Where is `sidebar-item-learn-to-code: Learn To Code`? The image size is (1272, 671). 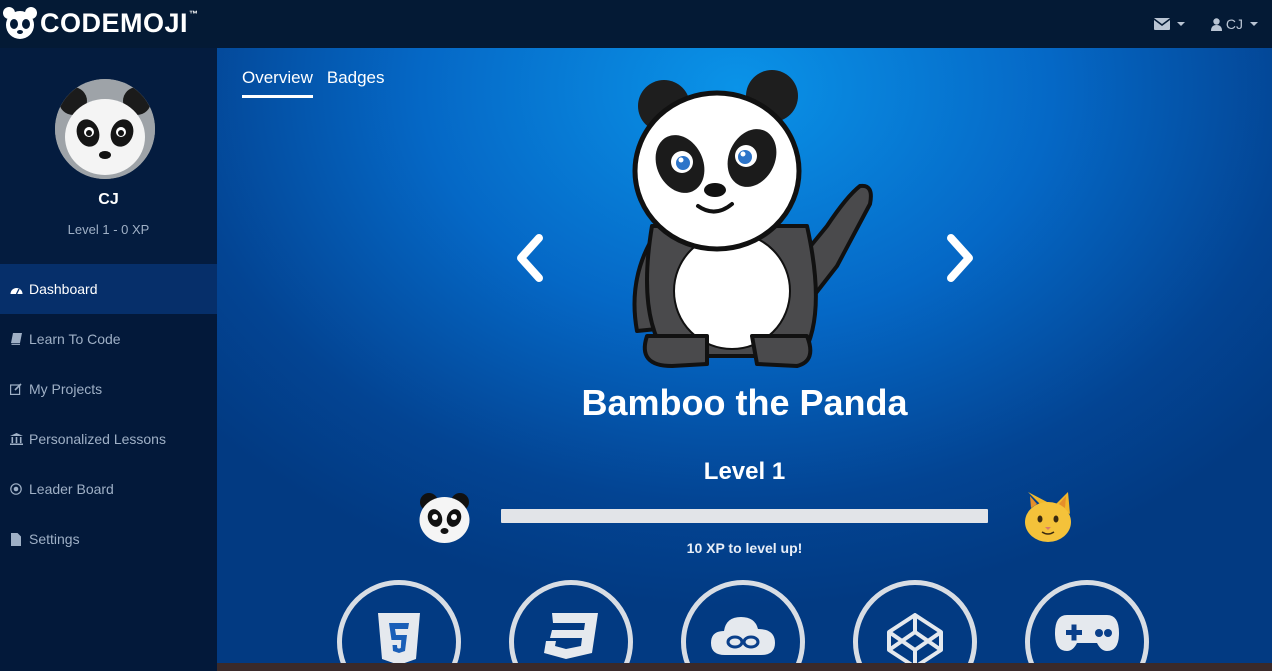
sidebar-item-learn-to-code: Learn To Code is located at coordinates (108, 339).